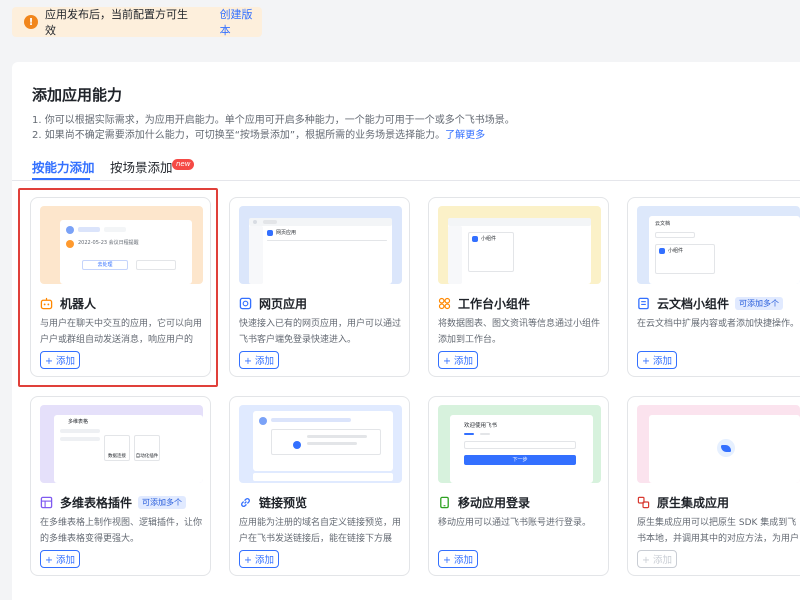 The image size is (800, 600). I want to click on highlight-box, so click(118, 287).